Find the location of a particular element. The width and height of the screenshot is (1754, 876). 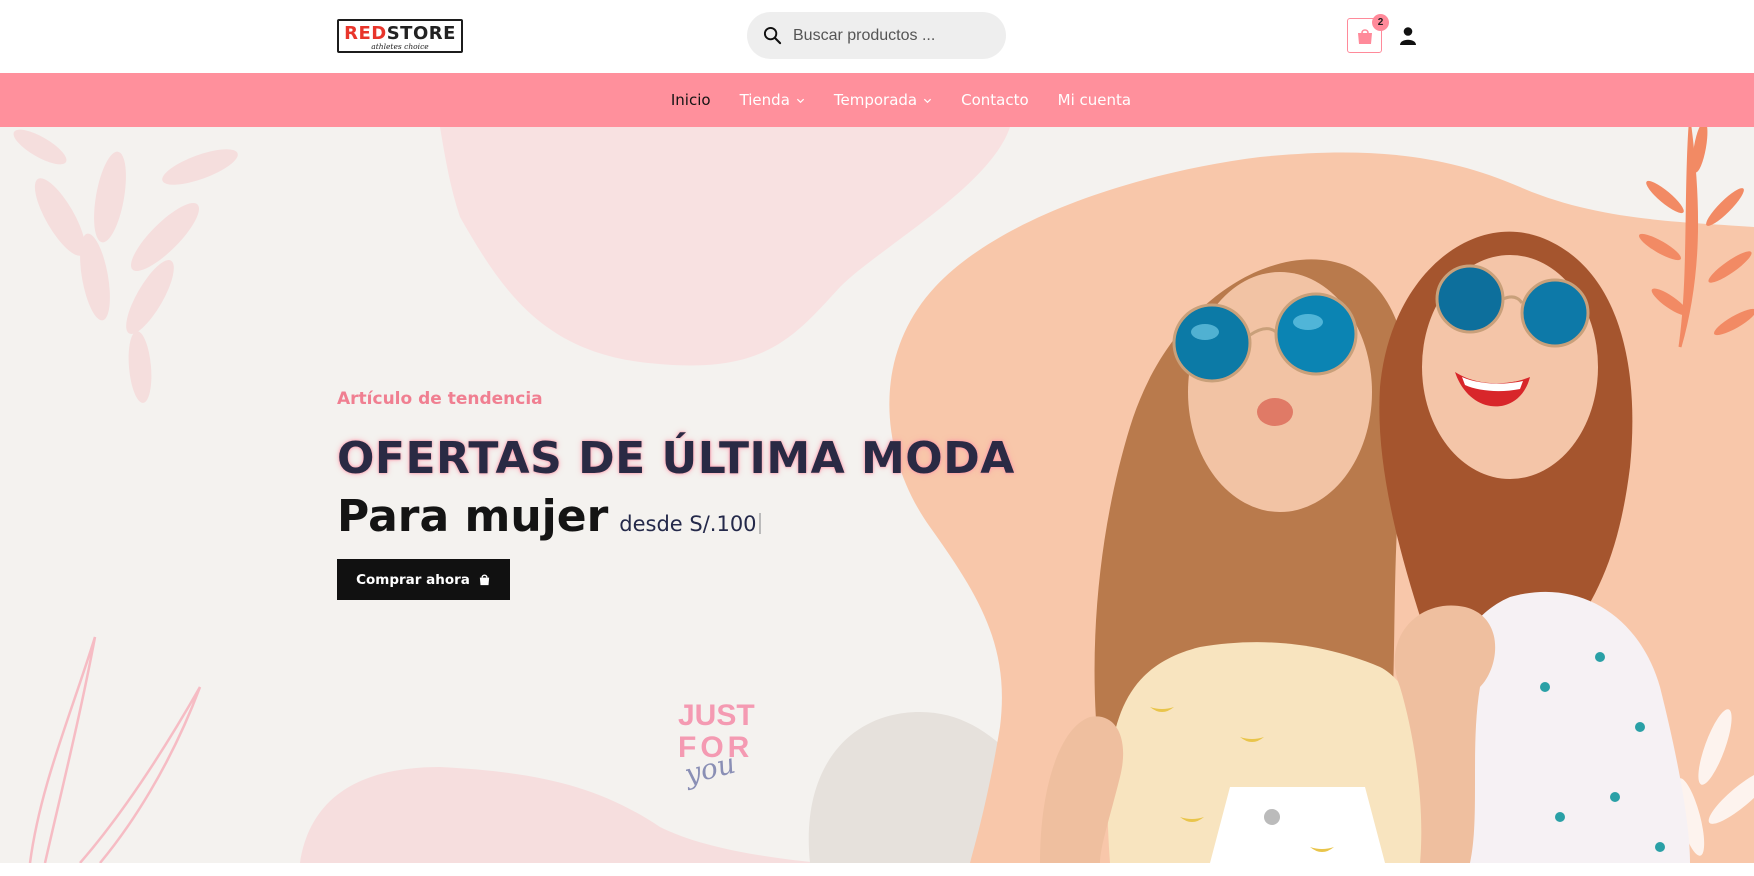

bag-icon is located at coordinates (484, 580).